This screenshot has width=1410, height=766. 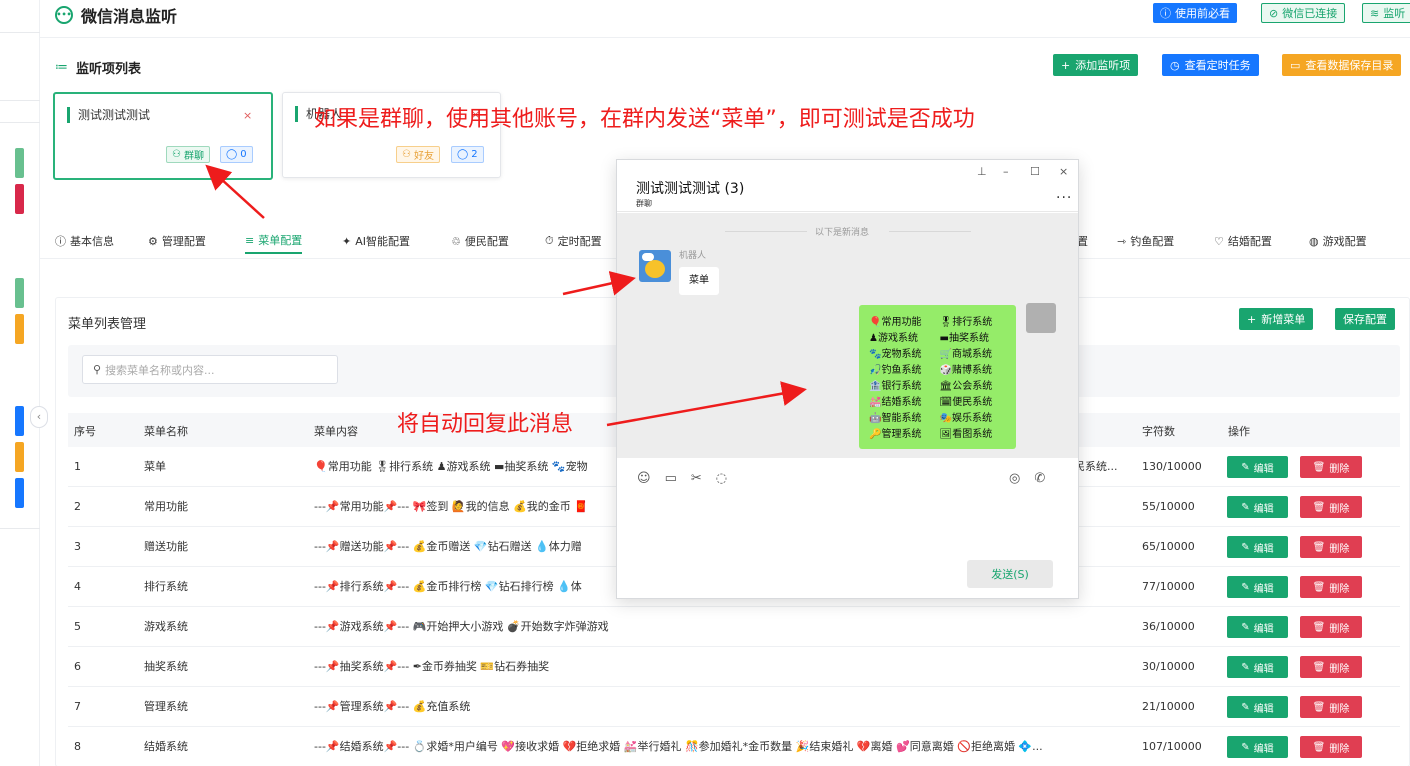 I want to click on arrow-to-reply-message, so click(x=706, y=404).